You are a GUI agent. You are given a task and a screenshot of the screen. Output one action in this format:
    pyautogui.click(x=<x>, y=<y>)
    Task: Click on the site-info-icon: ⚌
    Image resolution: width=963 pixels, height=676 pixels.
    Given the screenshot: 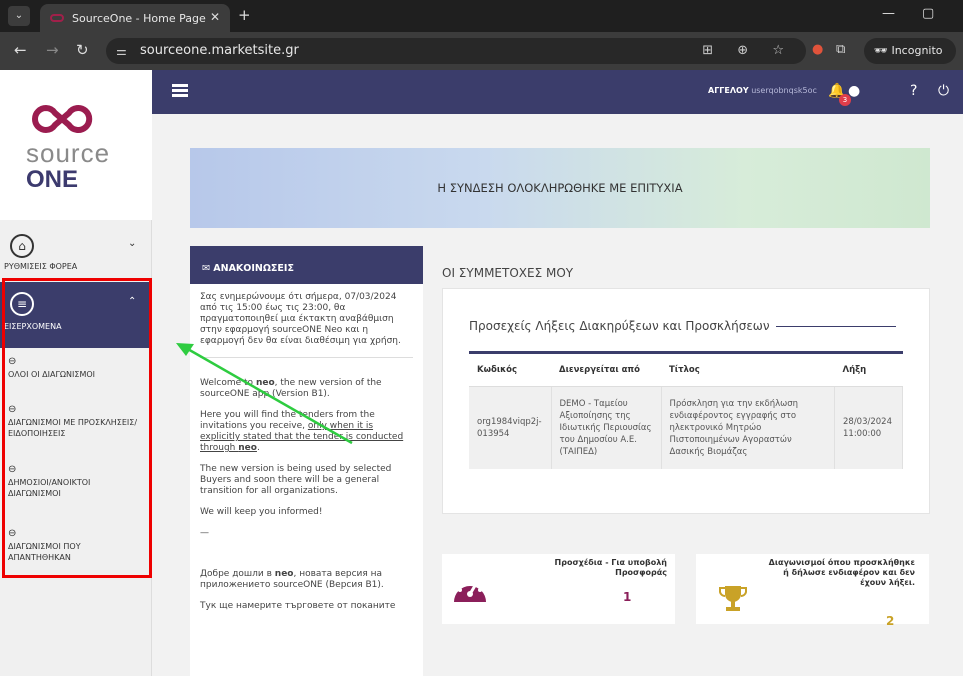 What is the action you would take?
    pyautogui.click(x=121, y=51)
    